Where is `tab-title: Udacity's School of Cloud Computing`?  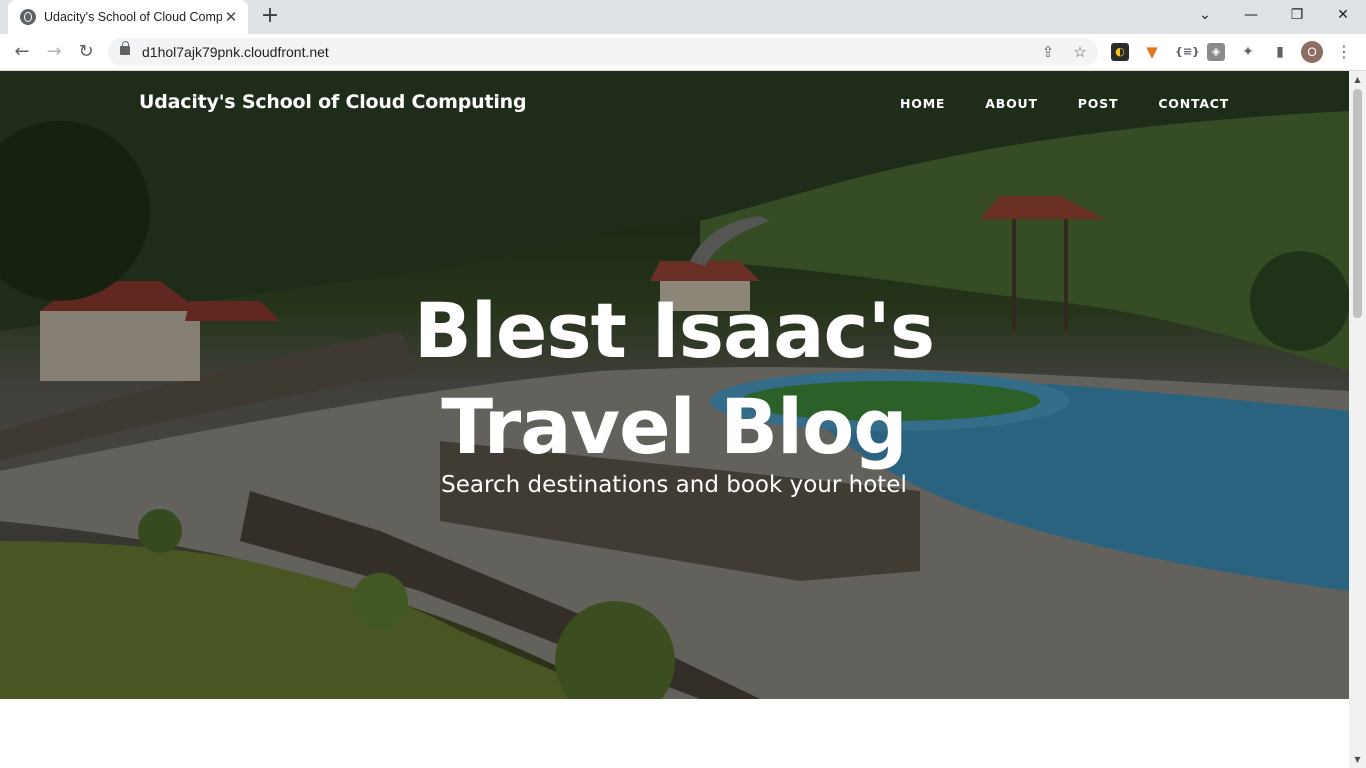
tab-title: Udacity's School of Cloud Computing is located at coordinates (133, 17).